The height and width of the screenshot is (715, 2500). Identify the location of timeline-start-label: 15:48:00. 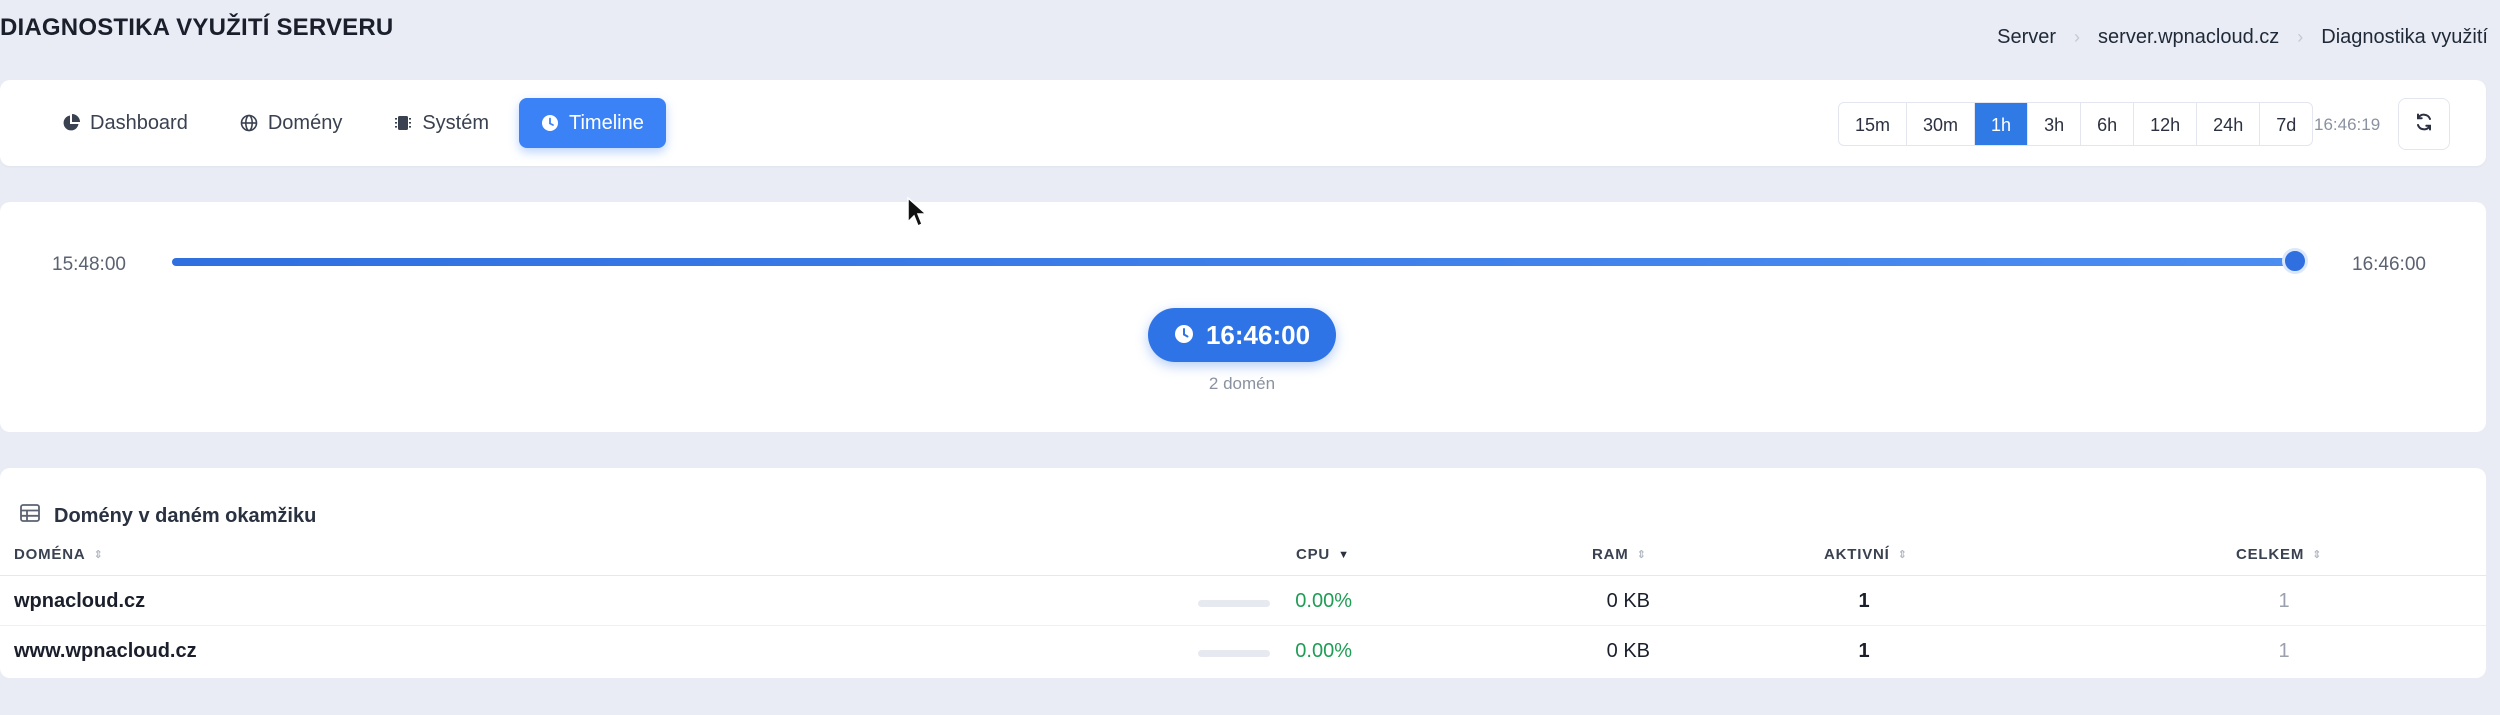
(89, 264).